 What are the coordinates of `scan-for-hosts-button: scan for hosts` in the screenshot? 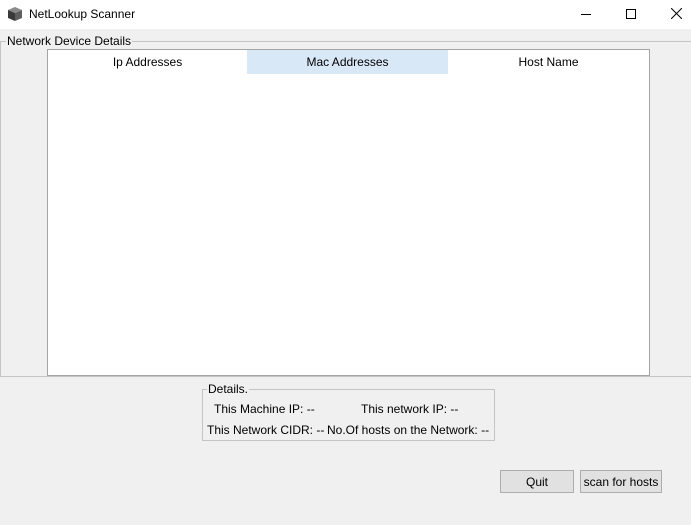 It's located at (621, 481).